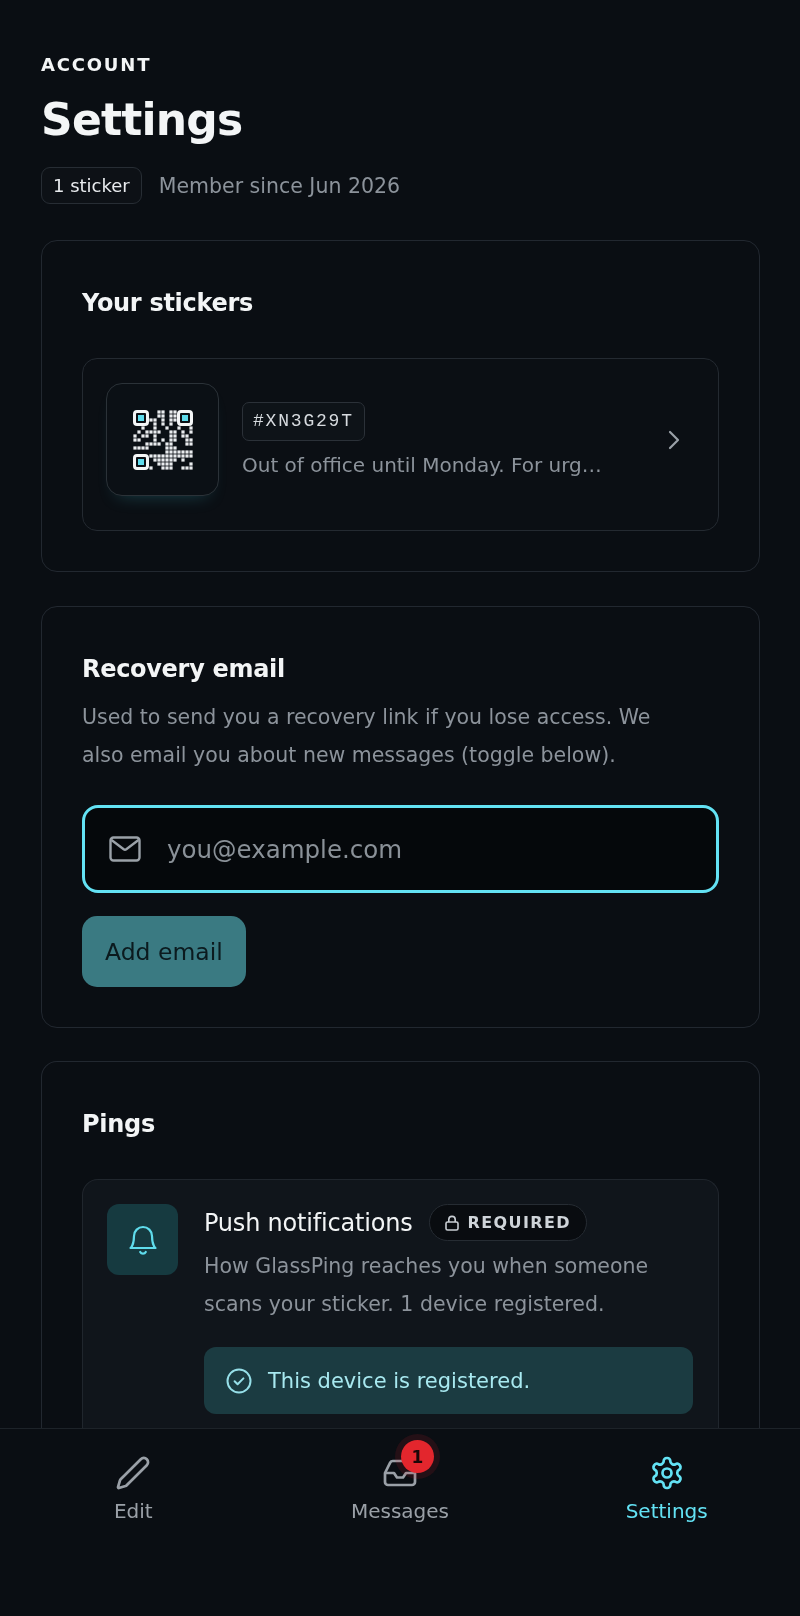  What do you see at coordinates (427, 1285) in the screenshot?
I see `setting-description: How GlassPing reaches you when someone scans your sticker. 1 device registered.` at bounding box center [427, 1285].